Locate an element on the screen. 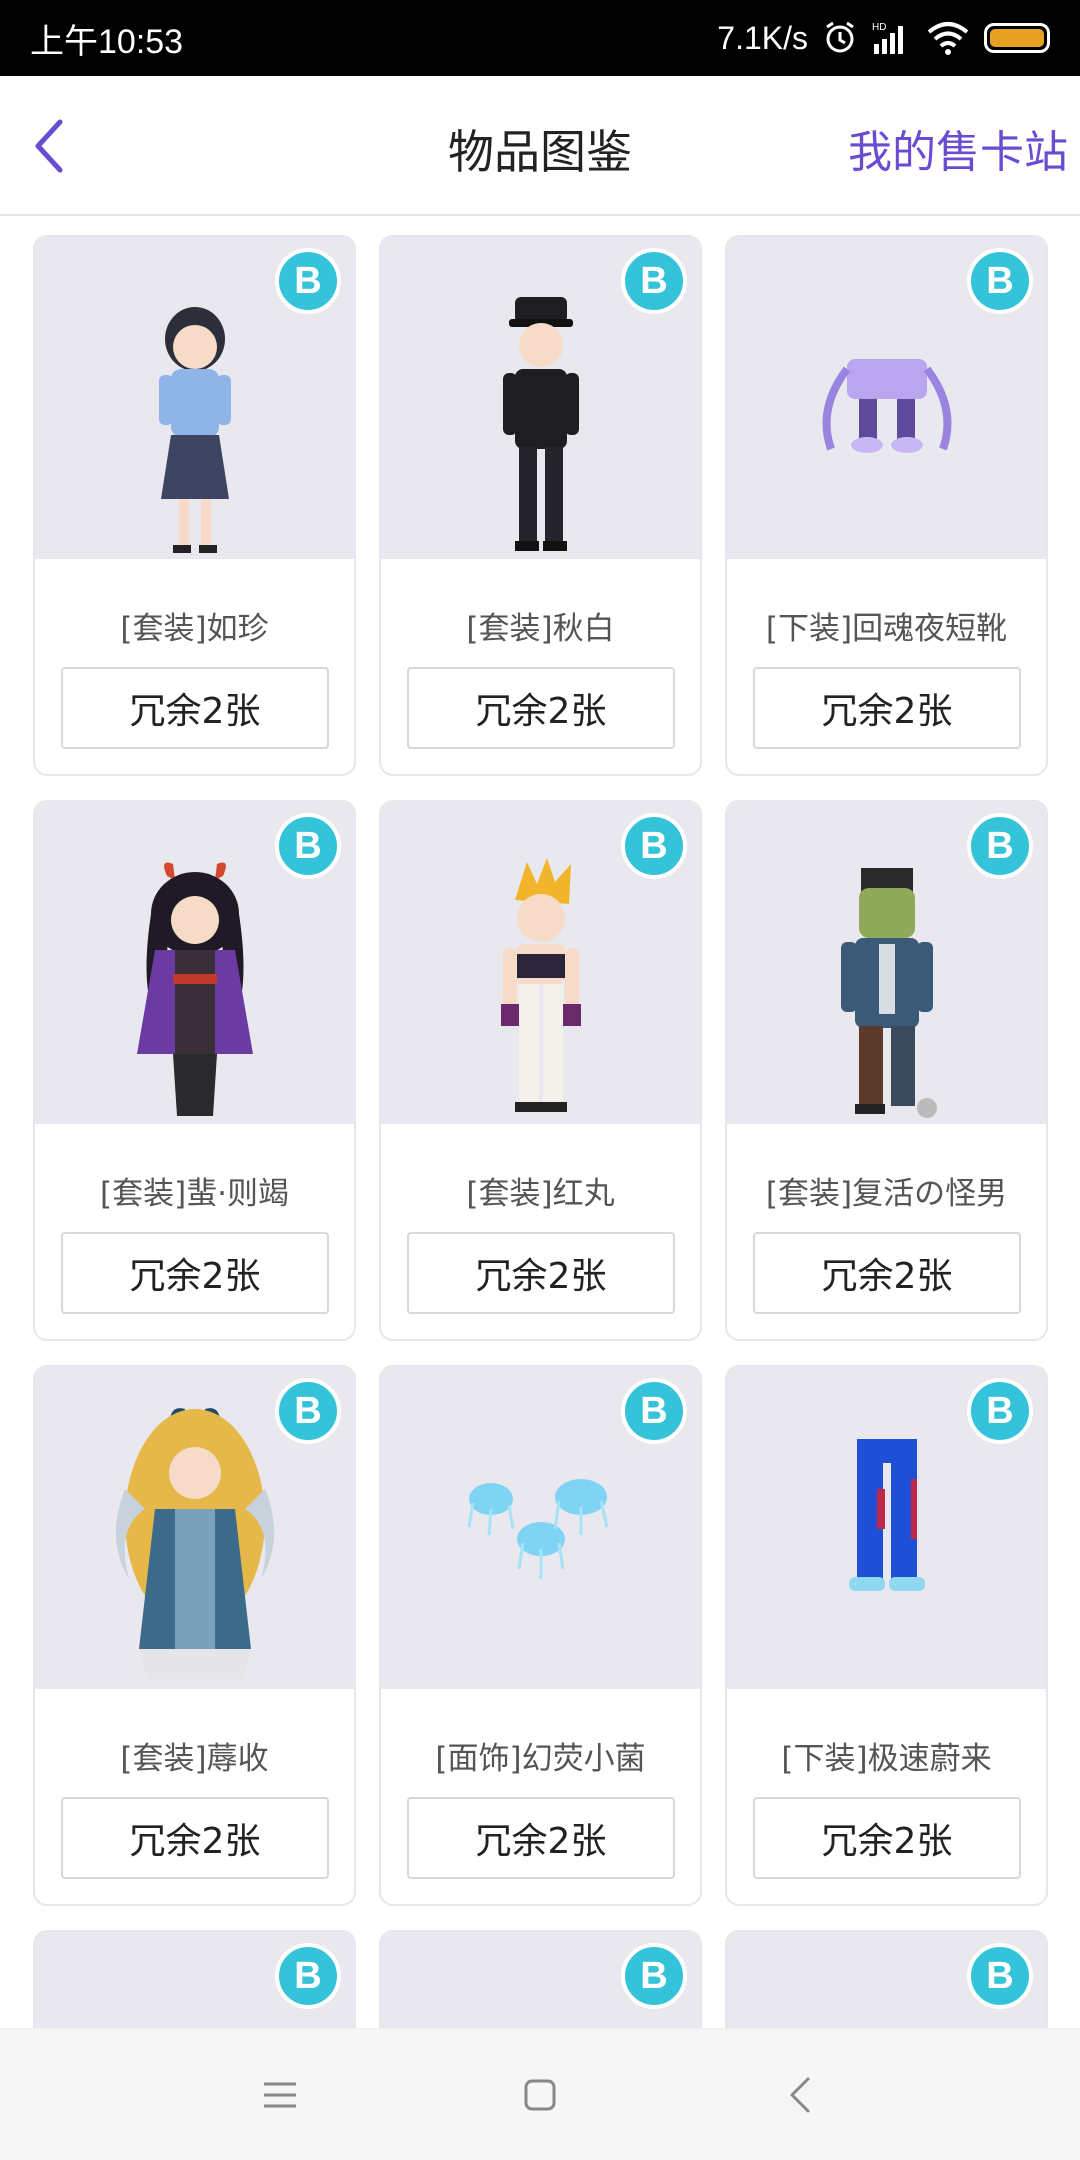 This screenshot has width=1080, height=2160. item-name: [套装]复活の怪男 is located at coordinates (886, 1194).